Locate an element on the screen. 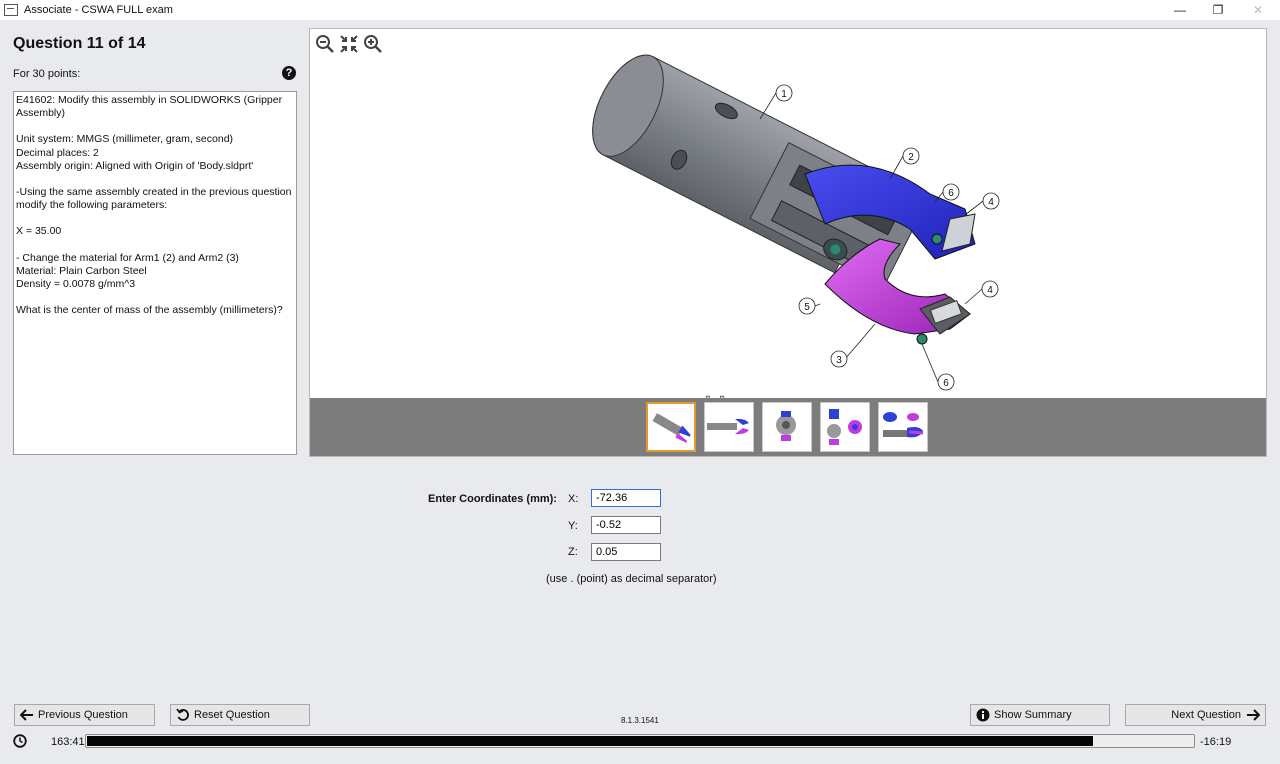  previous-question-button: Previous Question is located at coordinates (84, 715).